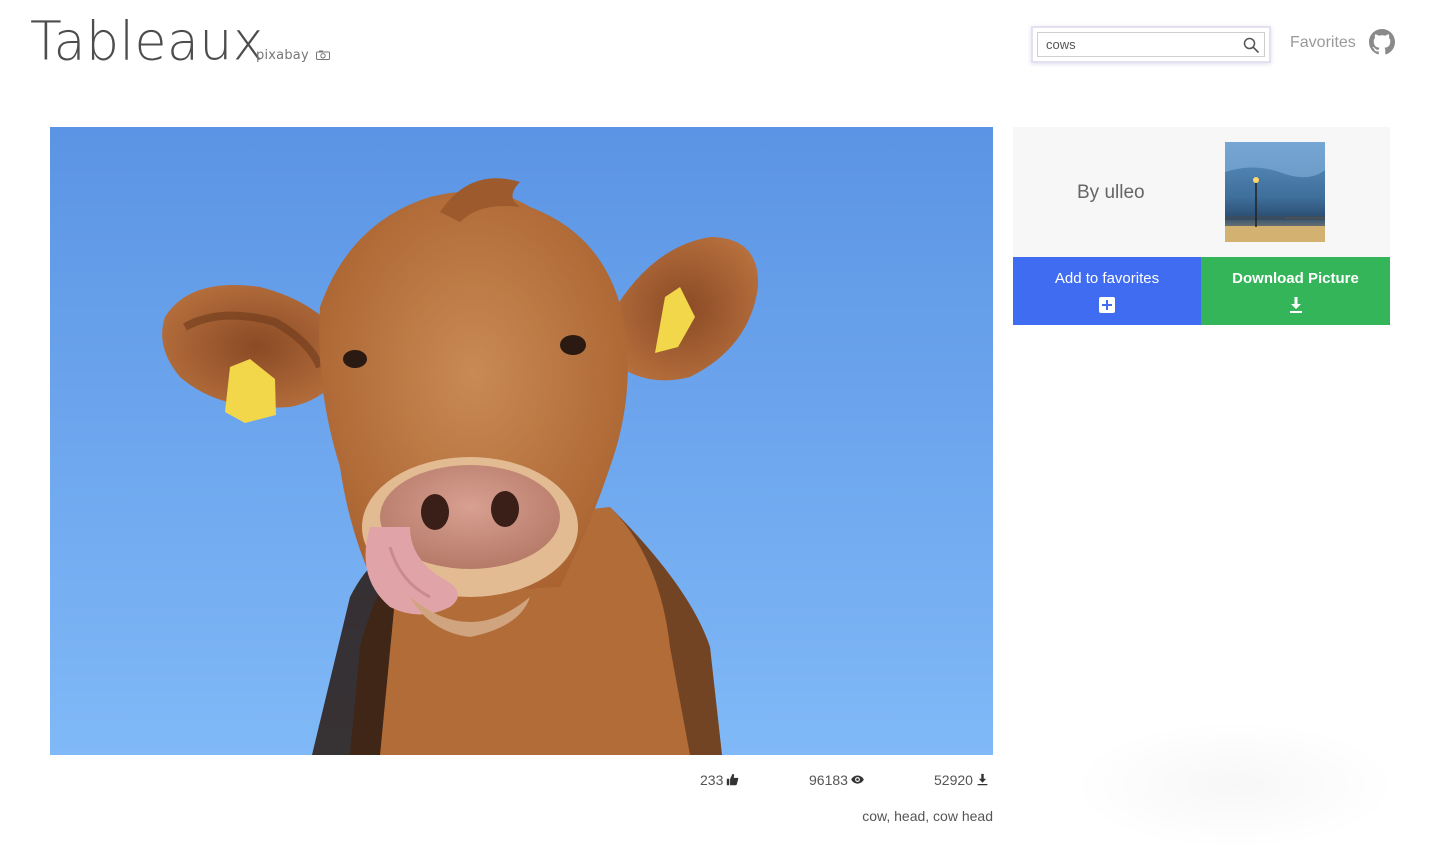  What do you see at coordinates (927, 816) in the screenshot?
I see `photo-tags: cow, head, cow head` at bounding box center [927, 816].